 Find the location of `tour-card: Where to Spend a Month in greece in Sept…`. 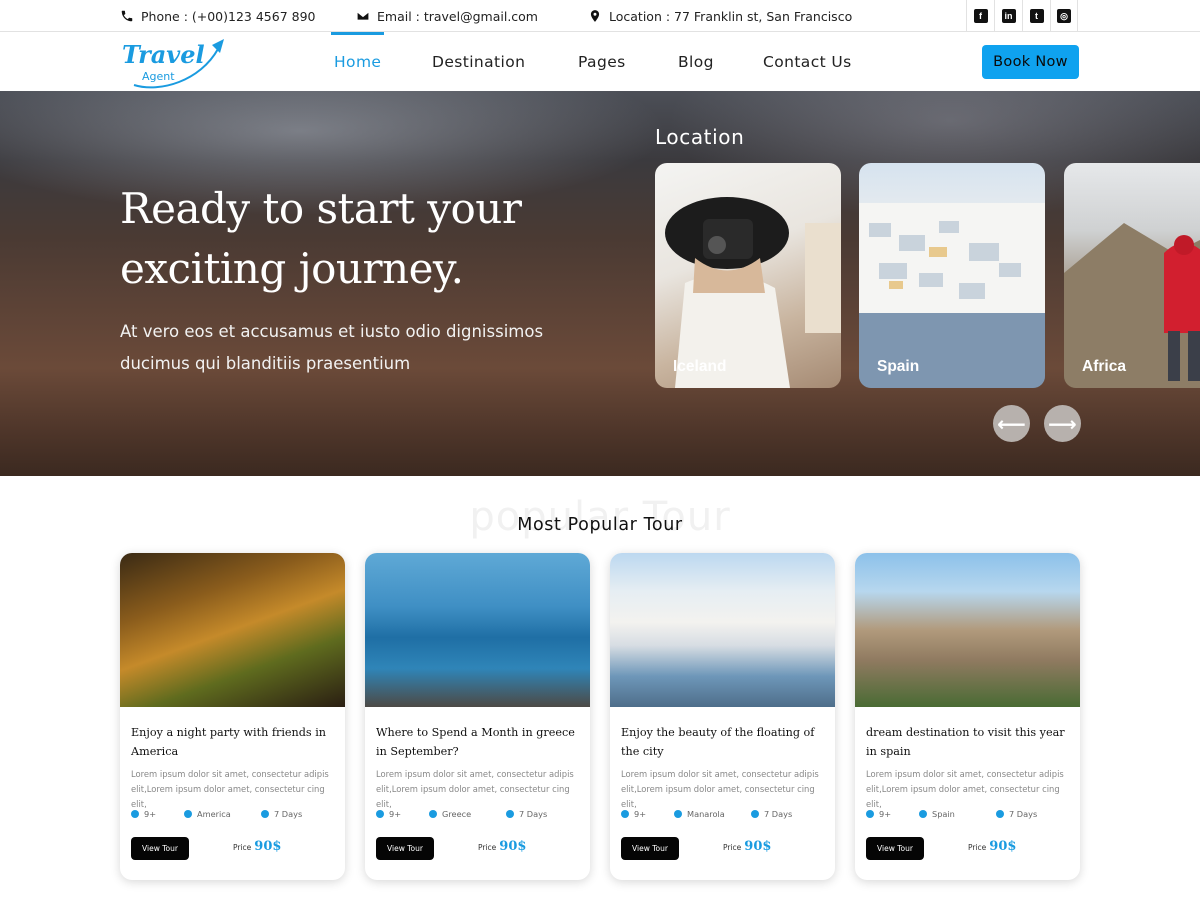

tour-card: Where to Spend a Month in greece in Sept… is located at coordinates (477, 716).